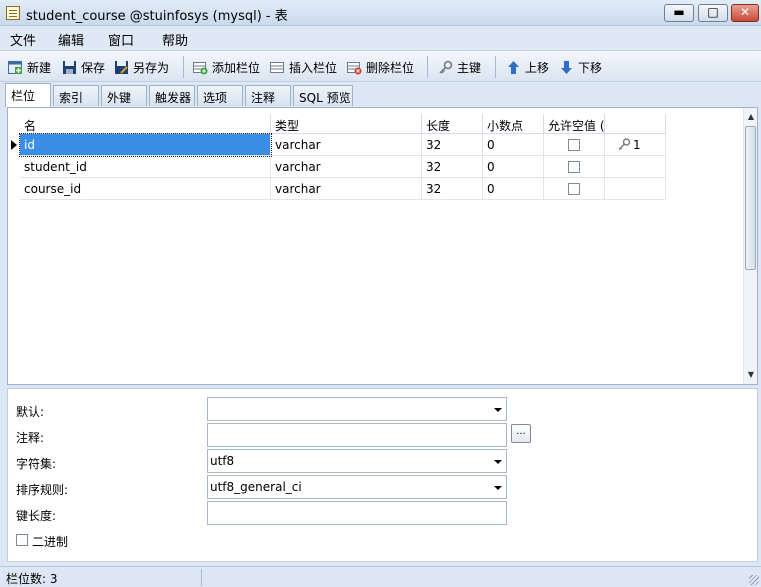 This screenshot has height=587, width=761. I want to click on minimize-button: ▬, so click(679, 13).